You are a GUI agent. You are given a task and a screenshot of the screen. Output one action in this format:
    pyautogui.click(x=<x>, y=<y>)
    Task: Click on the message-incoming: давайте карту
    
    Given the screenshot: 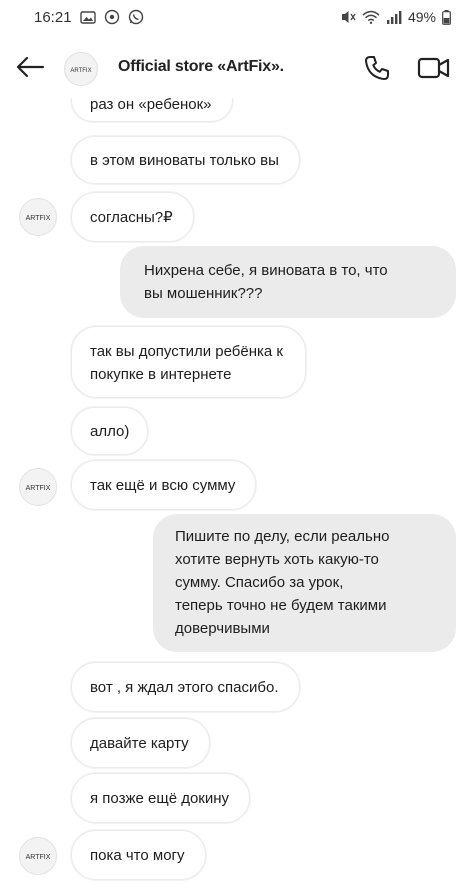 What is the action you would take?
    pyautogui.click(x=140, y=743)
    